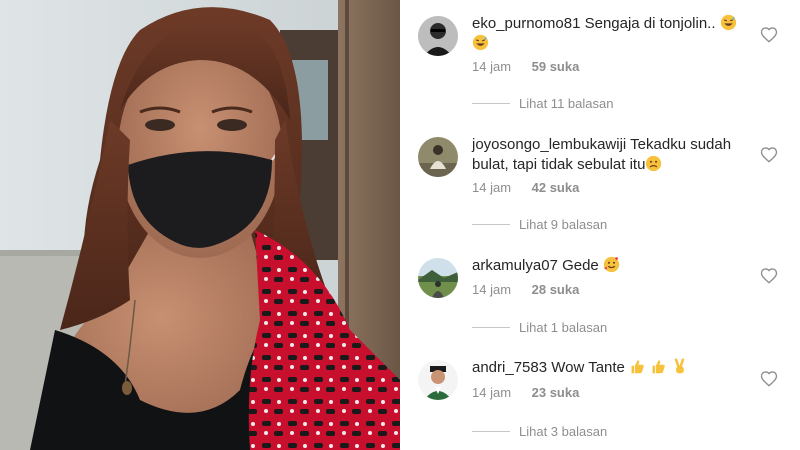 Image resolution: width=800 pixels, height=450 pixels. Describe the element at coordinates (509, 367) in the screenshot. I see `comment-username: andri_7583` at that location.